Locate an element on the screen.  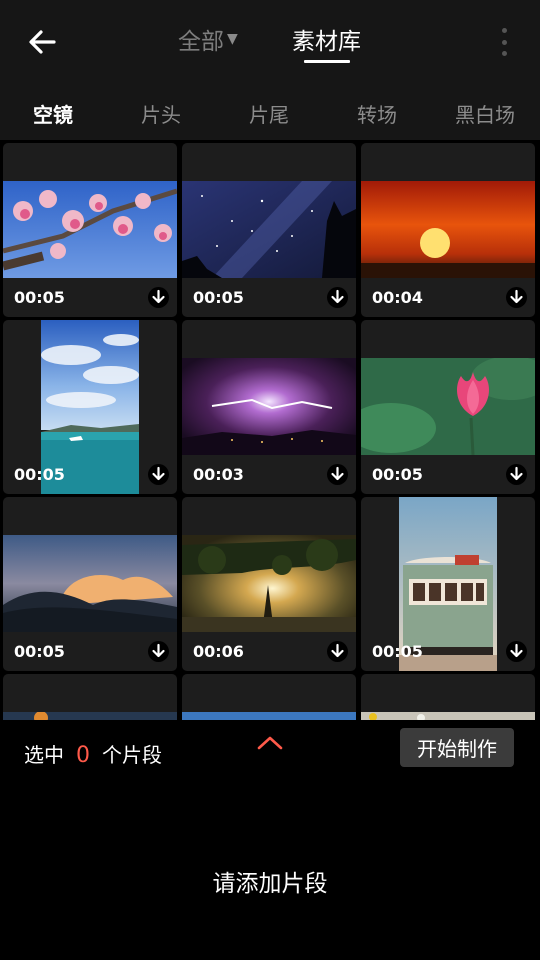
selected-count: 0 is located at coordinates (83, 755).